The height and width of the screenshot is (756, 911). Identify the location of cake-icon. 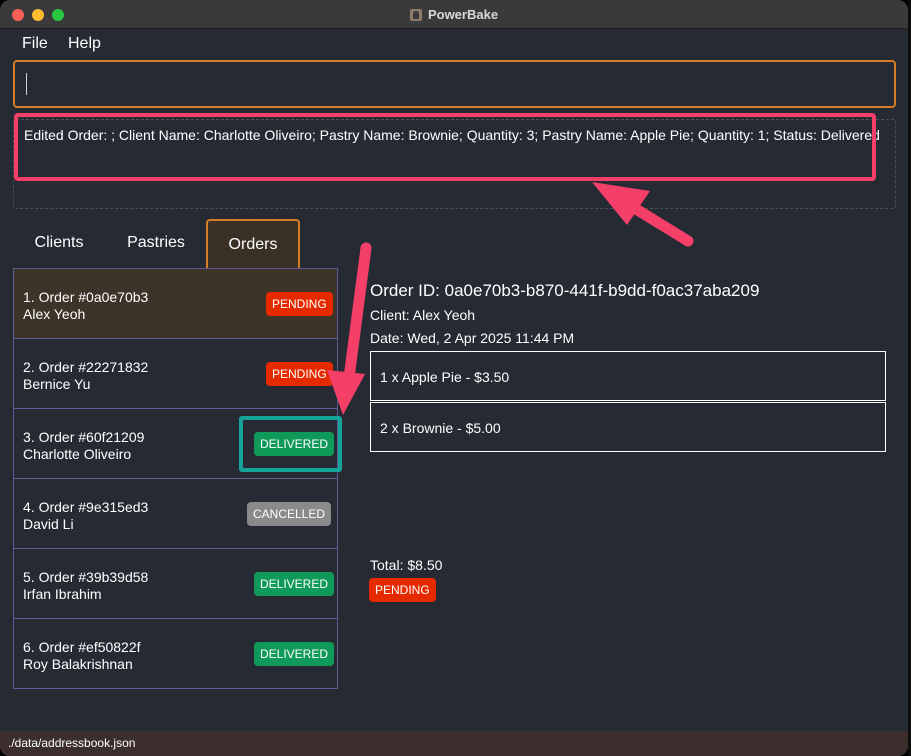
(415, 14).